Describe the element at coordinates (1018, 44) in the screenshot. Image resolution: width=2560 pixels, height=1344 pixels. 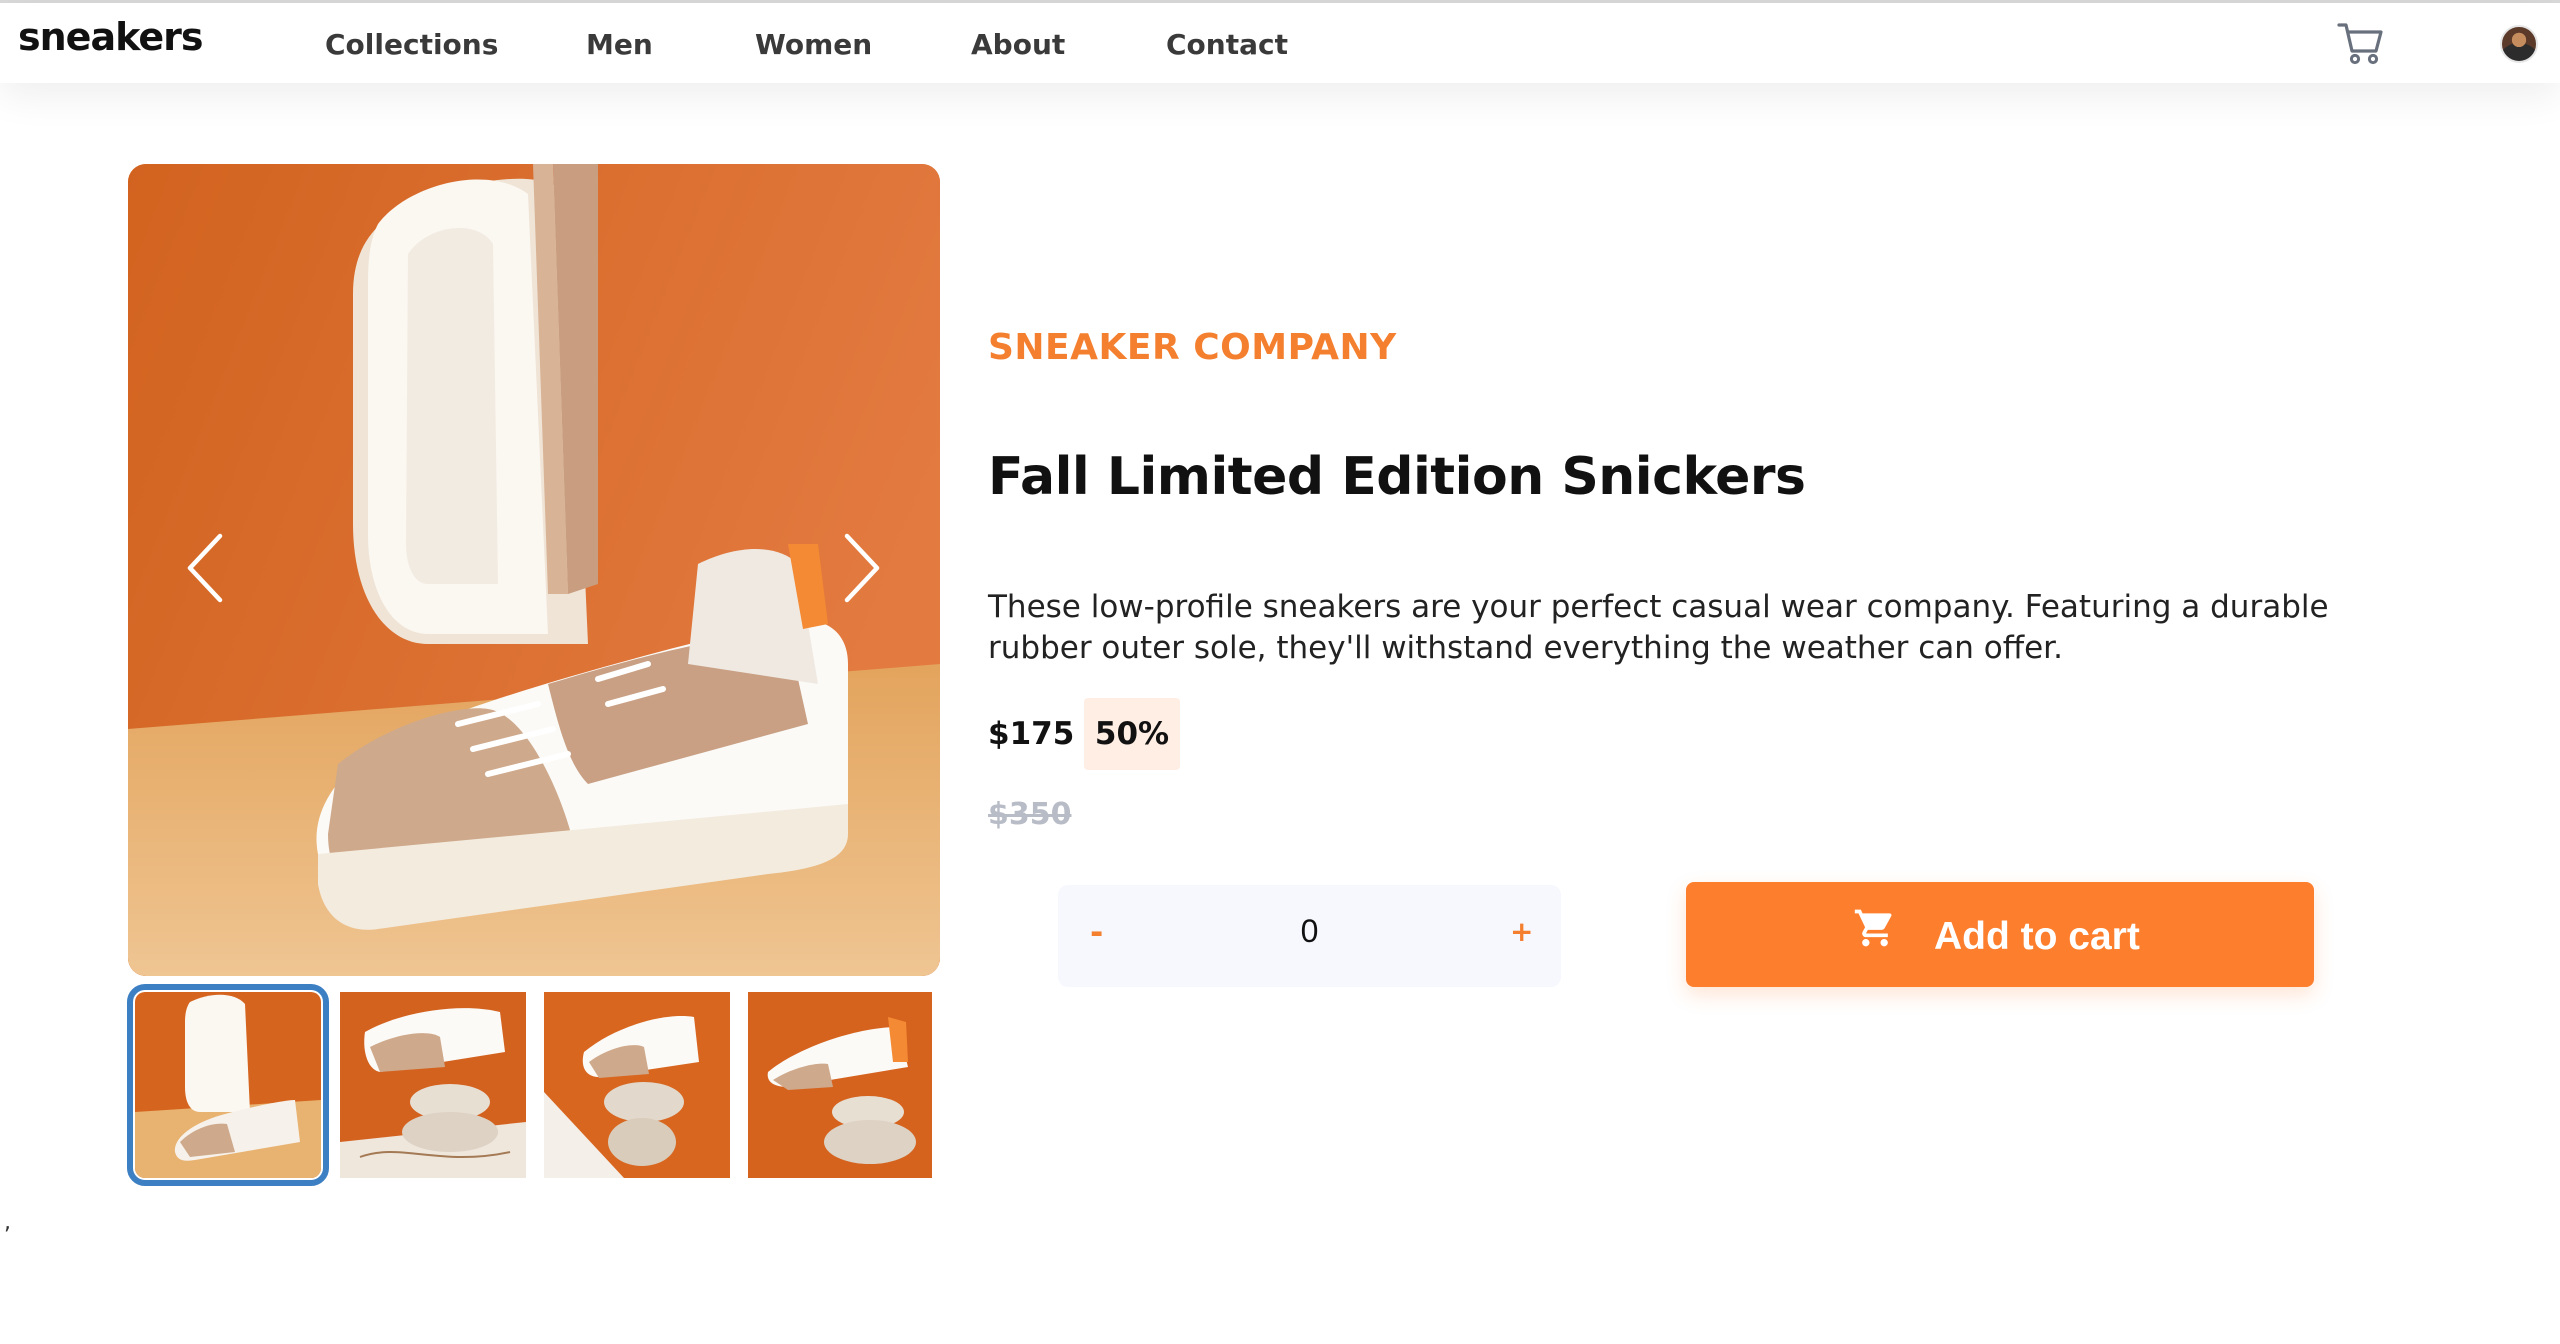
I see `nav-link-about: About` at that location.